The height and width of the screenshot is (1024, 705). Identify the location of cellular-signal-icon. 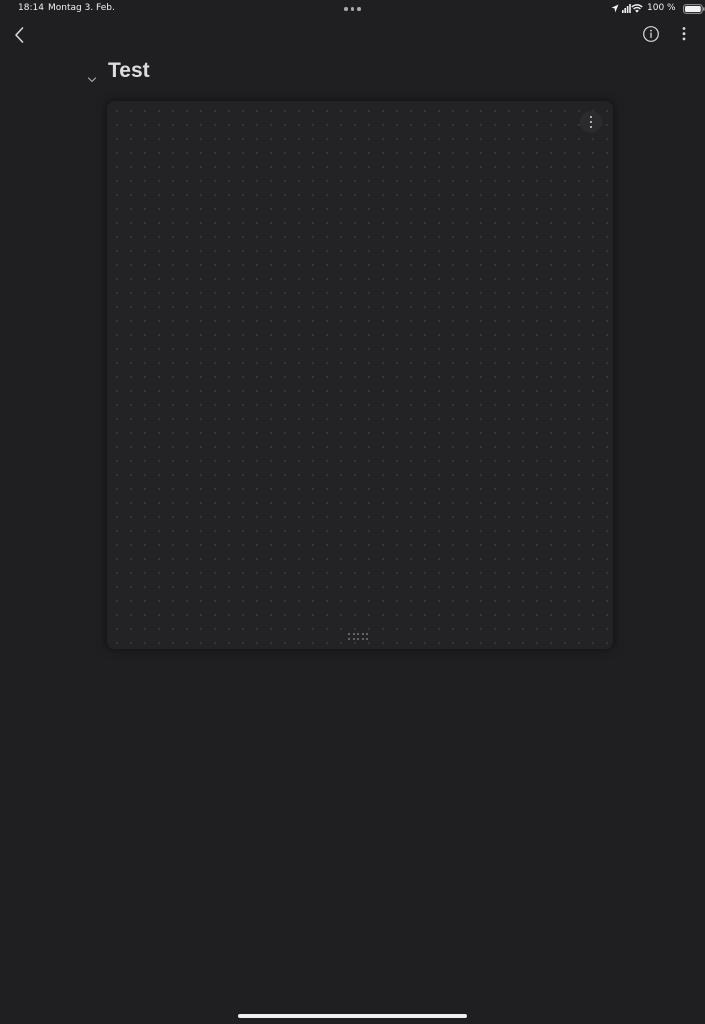
(626, 8).